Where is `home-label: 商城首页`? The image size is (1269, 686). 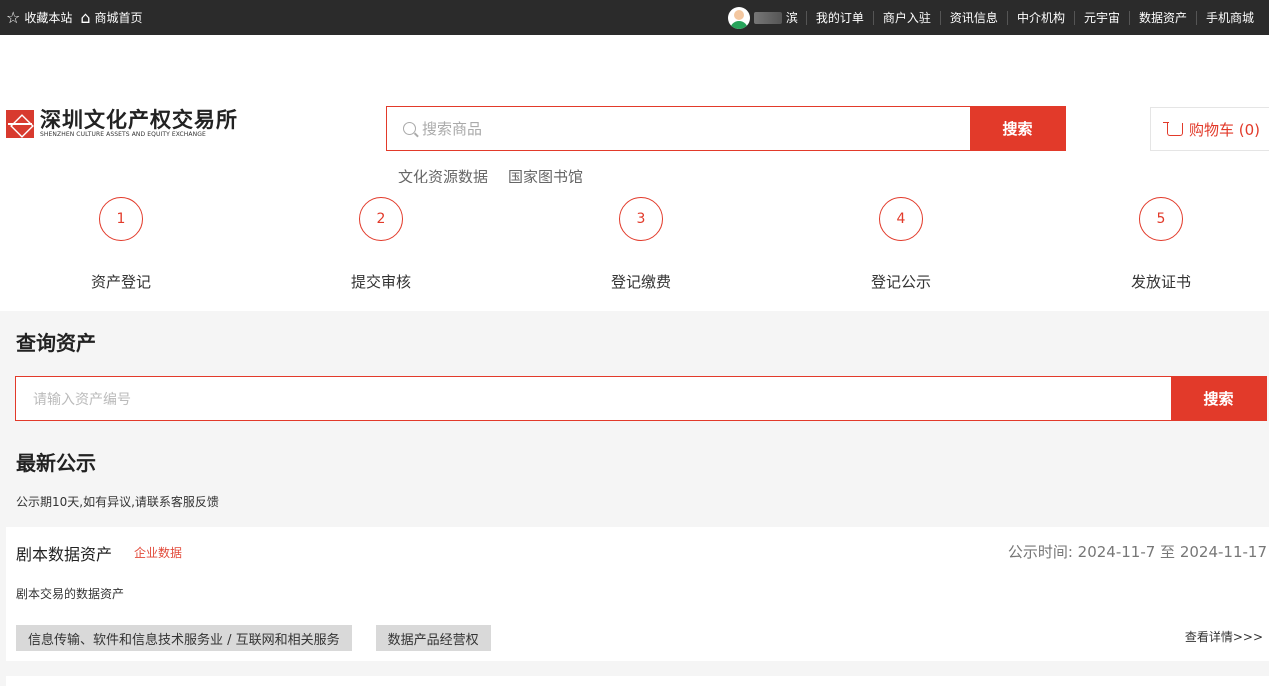 home-label: 商城首页 is located at coordinates (118, 18).